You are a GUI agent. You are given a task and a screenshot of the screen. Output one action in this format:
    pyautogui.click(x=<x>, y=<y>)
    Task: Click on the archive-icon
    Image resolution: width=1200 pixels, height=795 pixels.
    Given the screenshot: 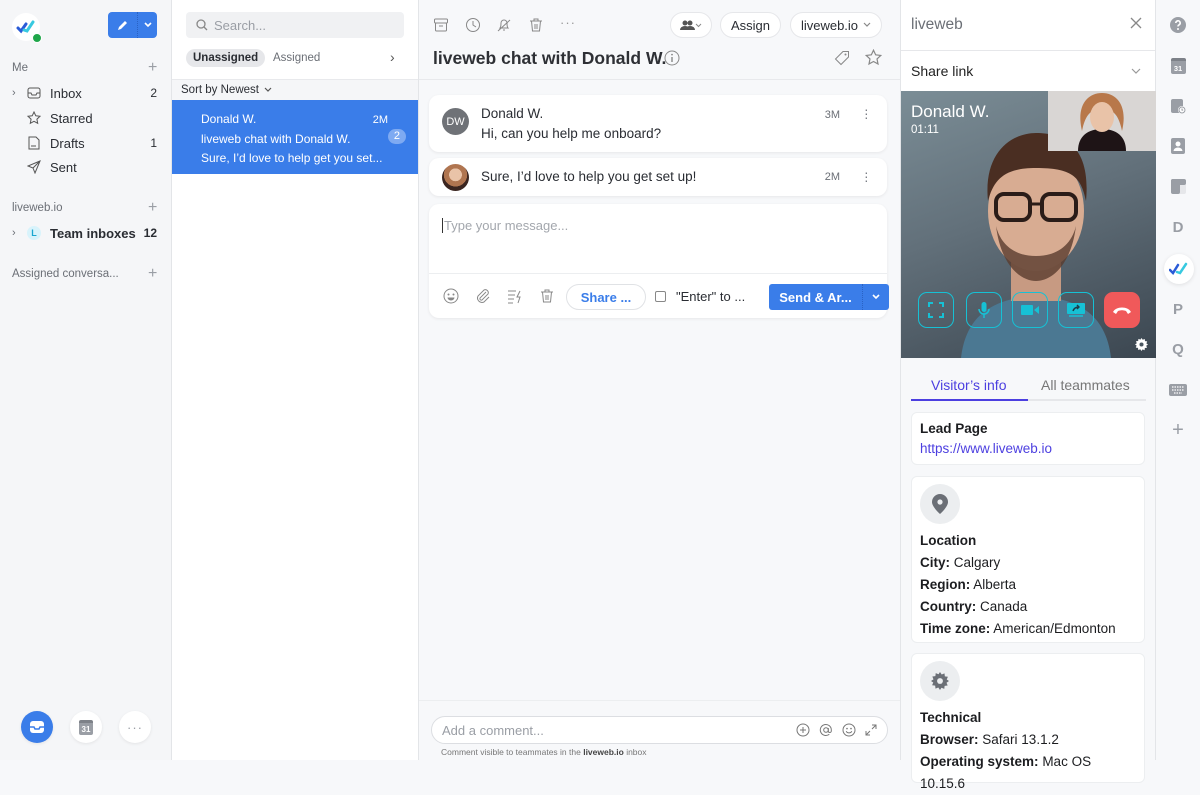 What is the action you would take?
    pyautogui.click(x=441, y=25)
    